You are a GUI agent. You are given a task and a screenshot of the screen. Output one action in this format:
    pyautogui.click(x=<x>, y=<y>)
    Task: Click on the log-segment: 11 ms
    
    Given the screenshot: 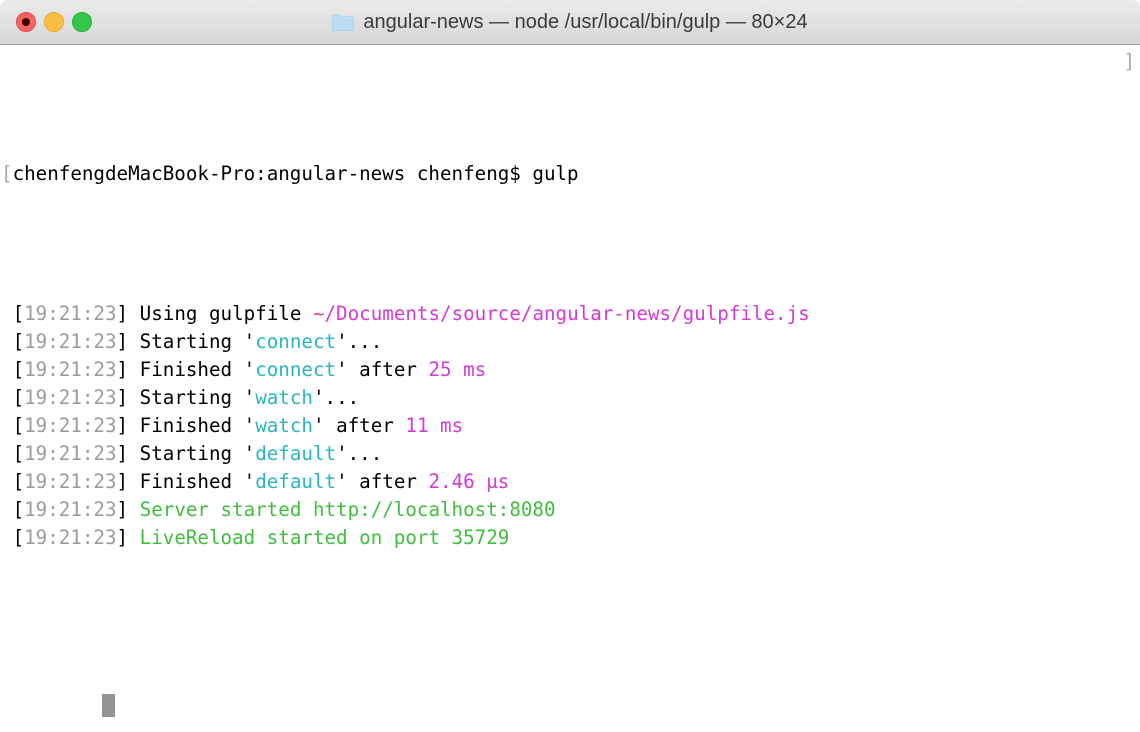 What is the action you would take?
    pyautogui.click(x=434, y=425)
    